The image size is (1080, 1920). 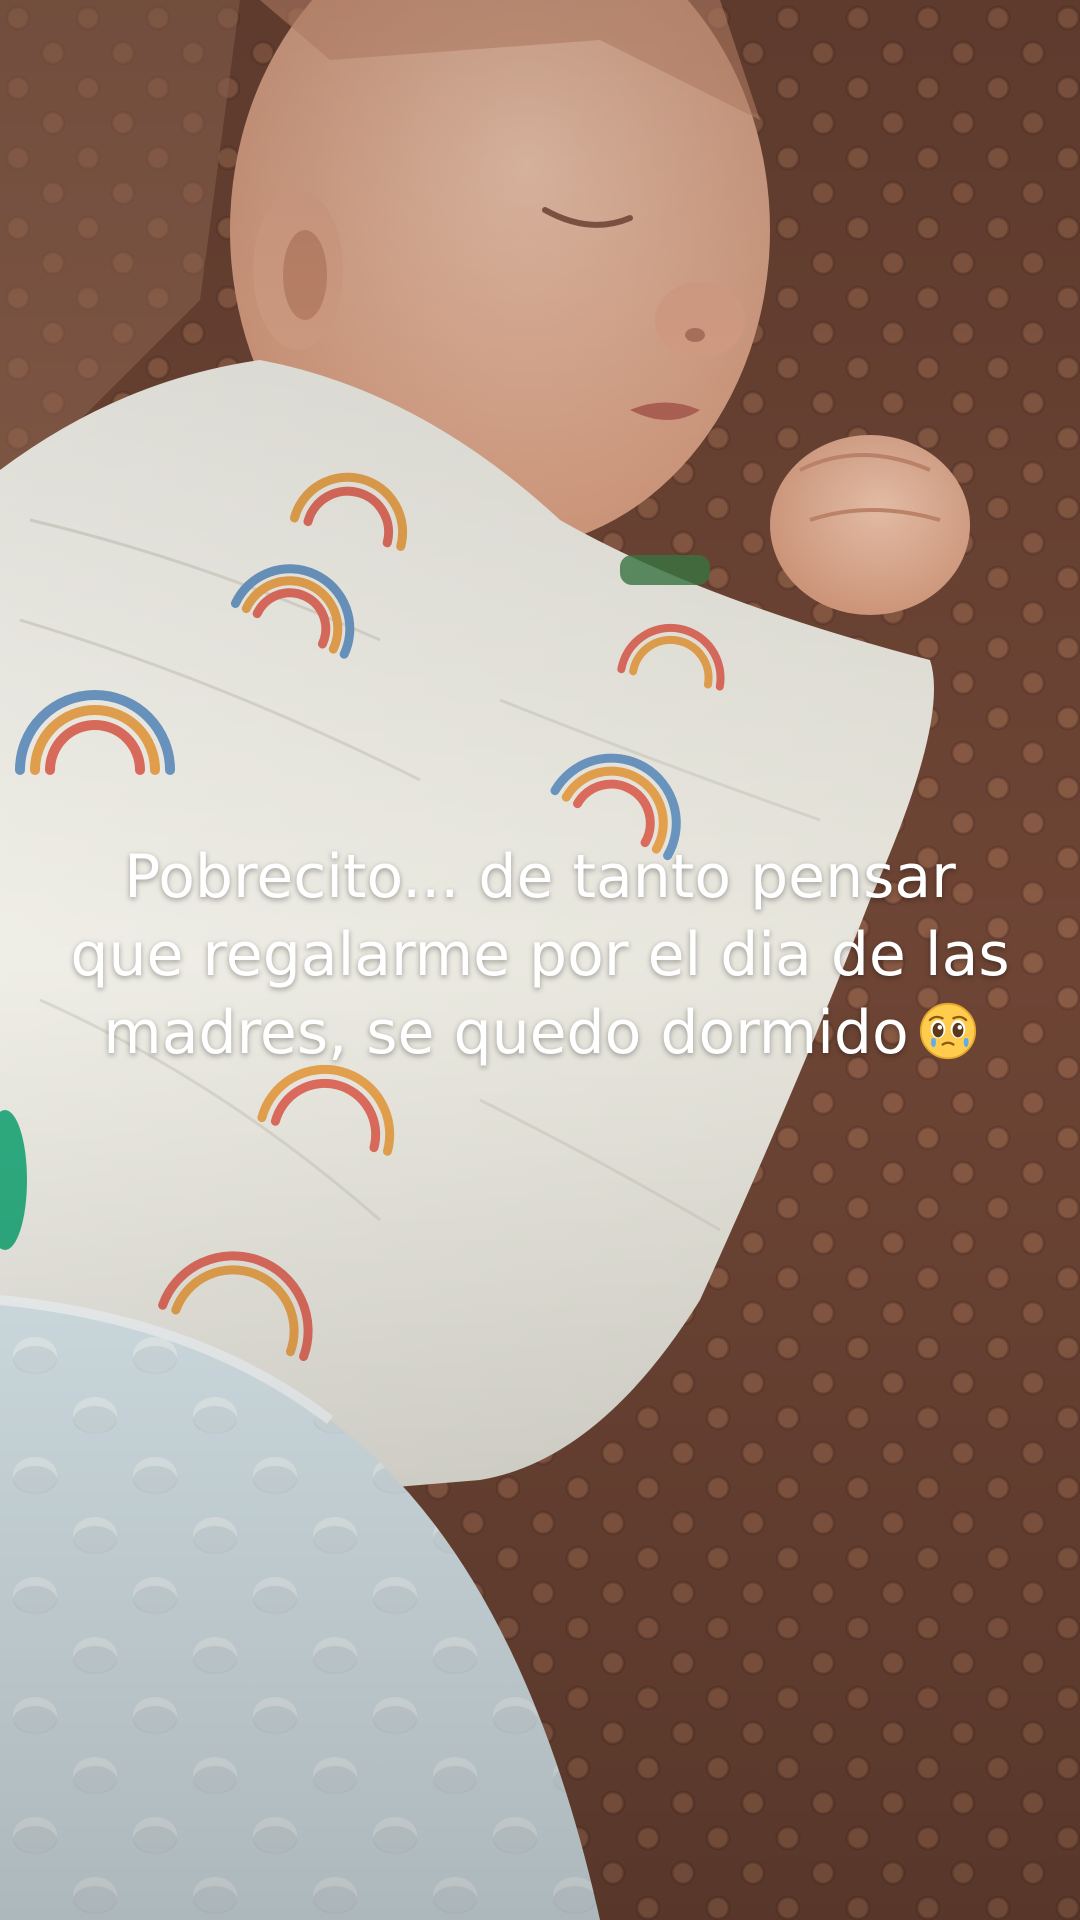 I want to click on caption-line-3-text: madres, se quedo dormido, so click(x=506, y=1033).